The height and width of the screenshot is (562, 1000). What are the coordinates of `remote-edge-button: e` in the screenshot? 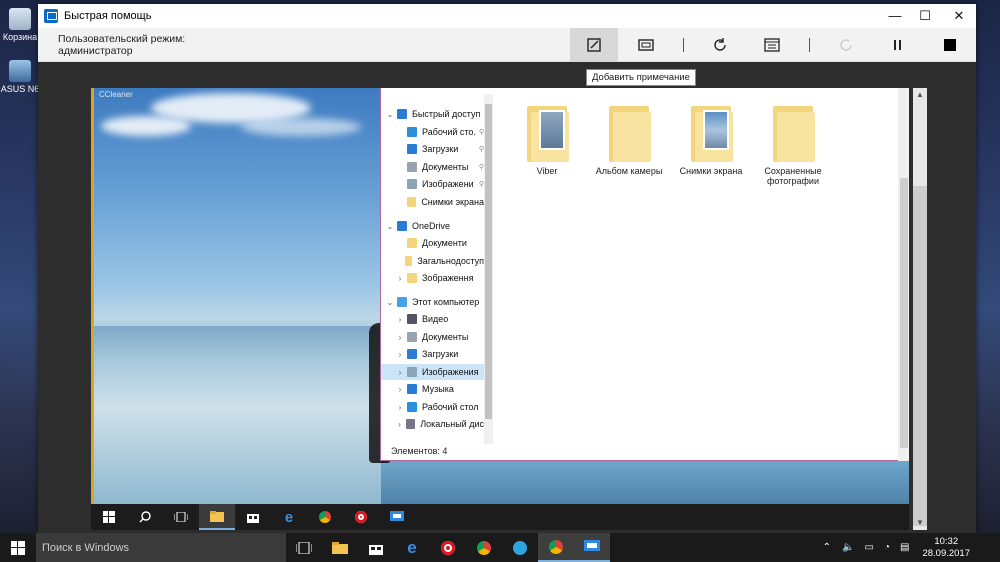 It's located at (289, 517).